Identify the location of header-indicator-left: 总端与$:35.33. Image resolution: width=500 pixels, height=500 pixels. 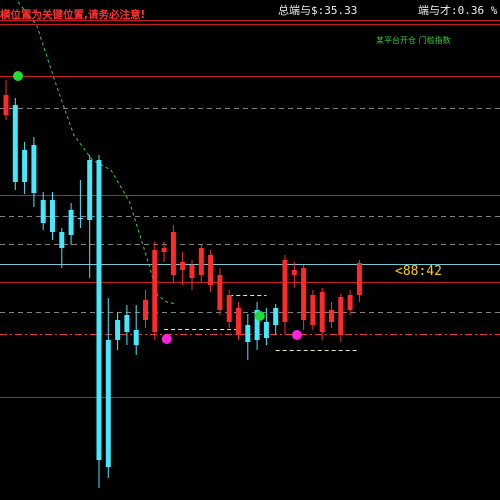
(317, 10).